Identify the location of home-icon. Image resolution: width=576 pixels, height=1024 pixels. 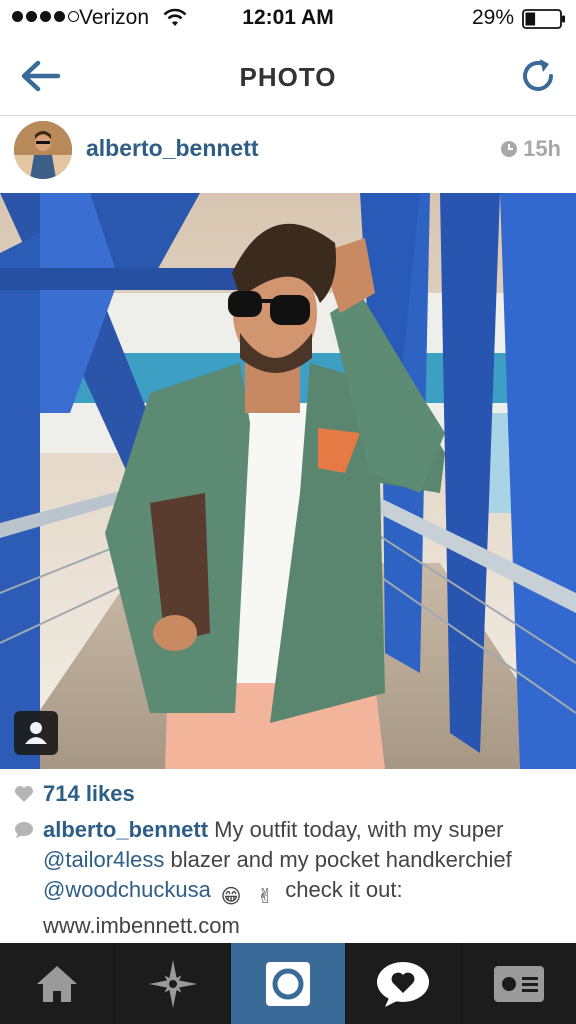
(57, 983).